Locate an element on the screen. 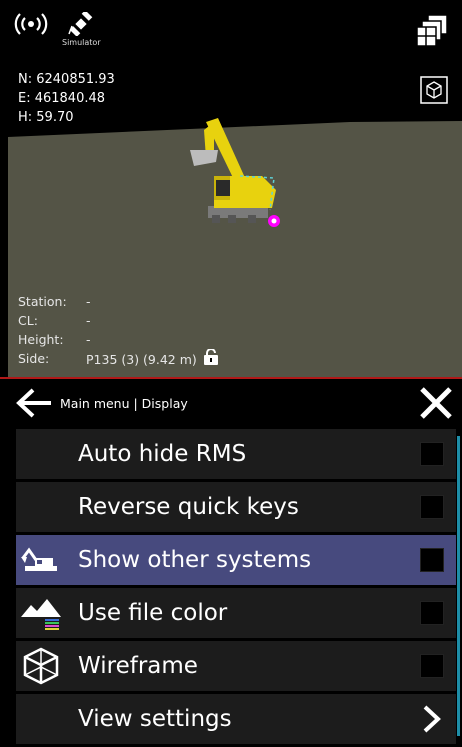 Image resolution: width=462 pixels, height=747 pixels. menu-item-show-other-systems: Show other systems is located at coordinates (236, 560).